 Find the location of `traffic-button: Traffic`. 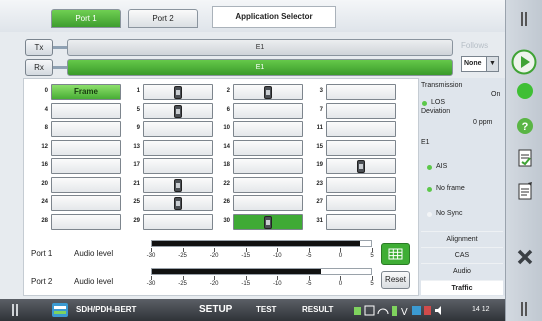

traffic-button: Traffic is located at coordinates (462, 287).